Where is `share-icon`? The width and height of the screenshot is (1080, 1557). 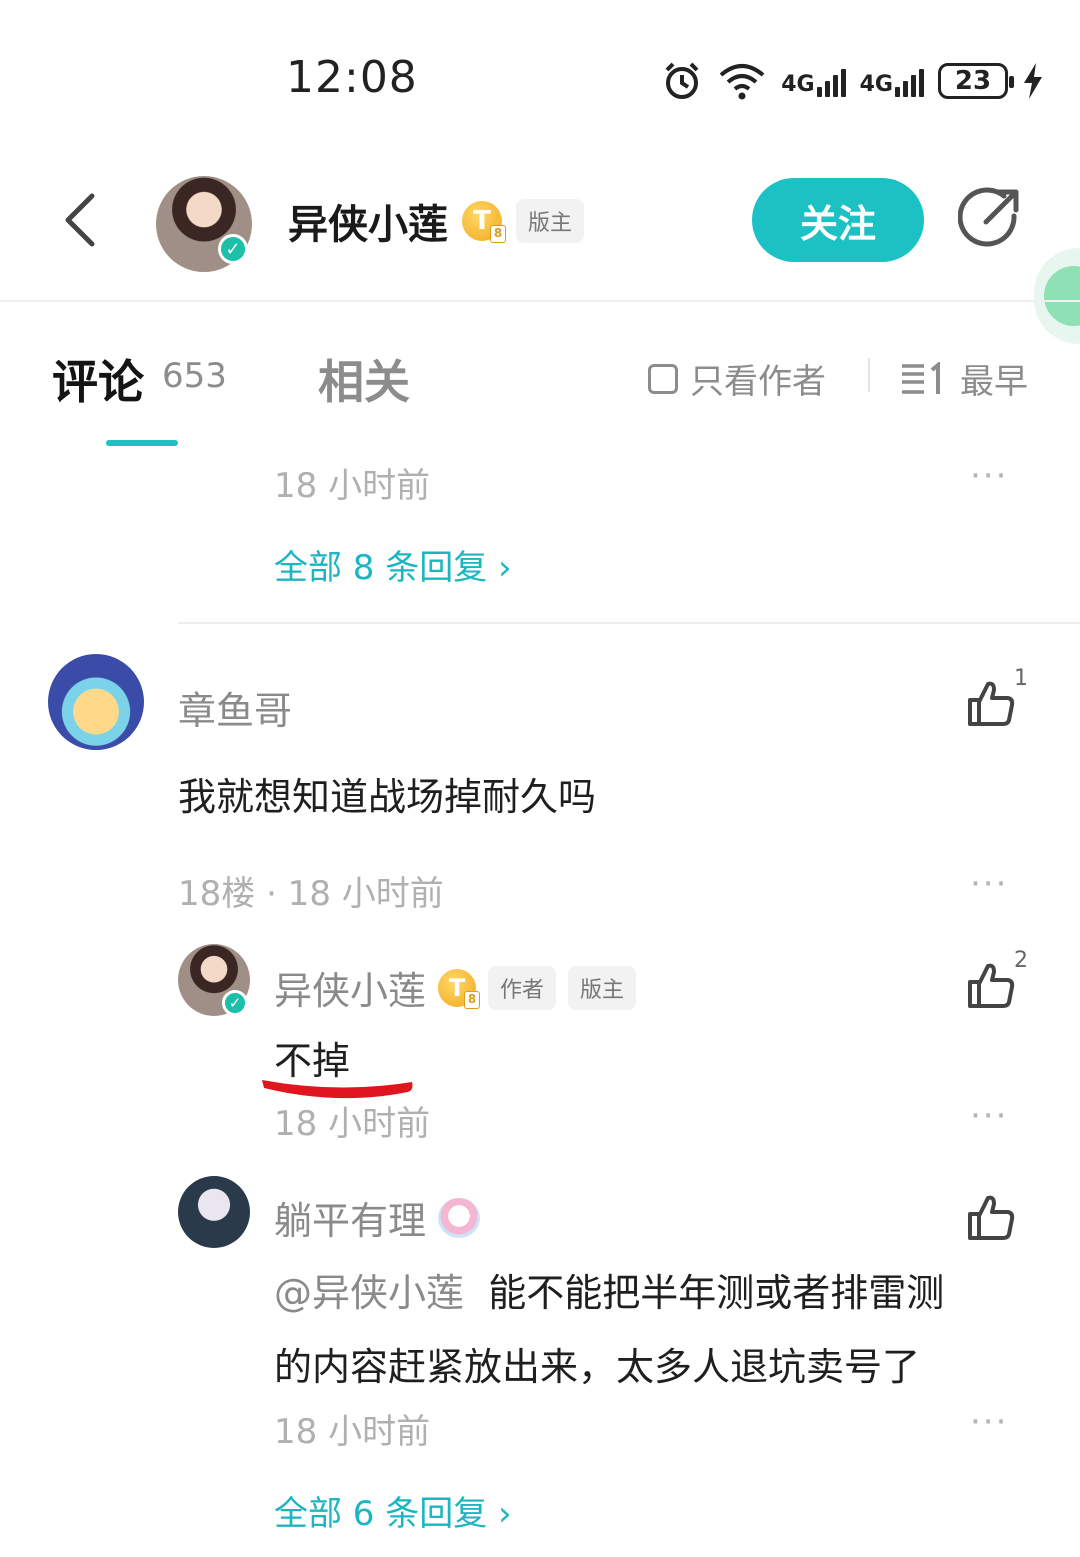 share-icon is located at coordinates (990, 218).